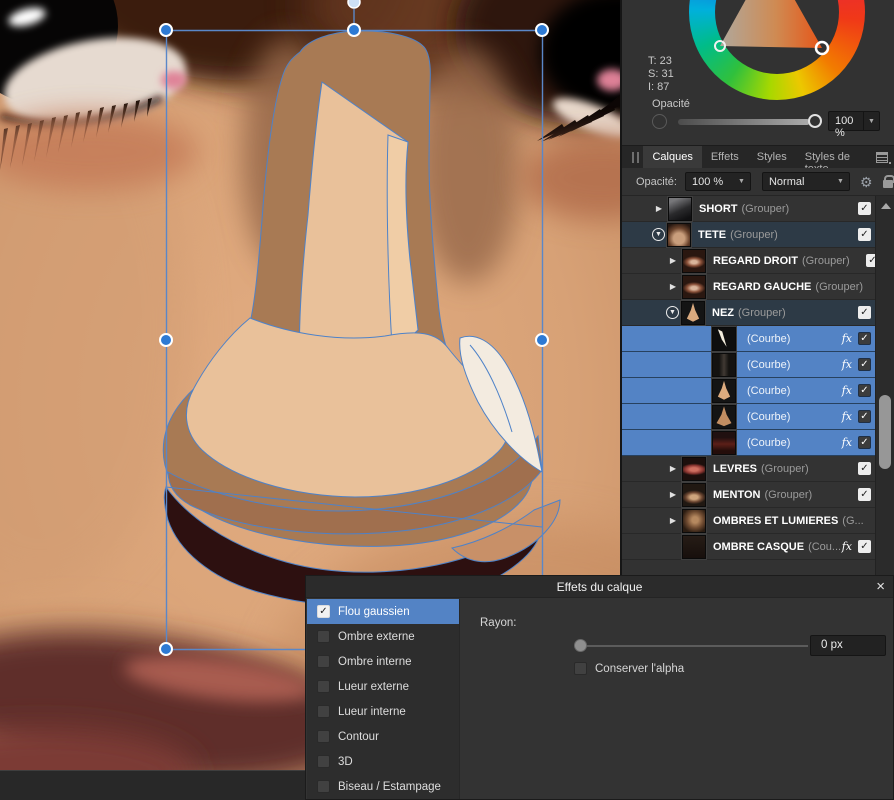 This screenshot has width=894, height=800. Describe the element at coordinates (880, 586) in the screenshot. I see `close-icon: ×` at that location.